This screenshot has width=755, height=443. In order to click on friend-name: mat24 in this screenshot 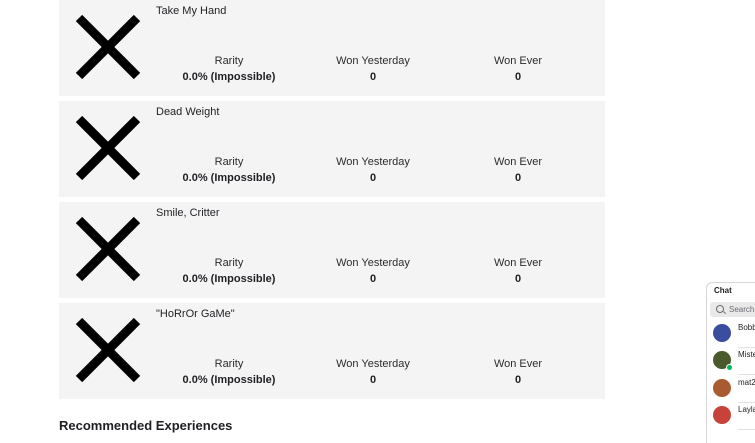, I will do `click(746, 382)`.